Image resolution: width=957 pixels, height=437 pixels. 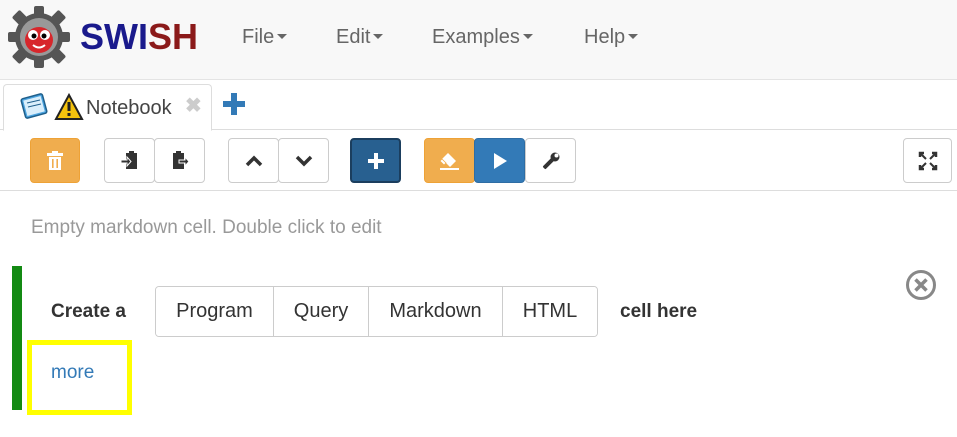 I want to click on notebook-icon, so click(x=34, y=106).